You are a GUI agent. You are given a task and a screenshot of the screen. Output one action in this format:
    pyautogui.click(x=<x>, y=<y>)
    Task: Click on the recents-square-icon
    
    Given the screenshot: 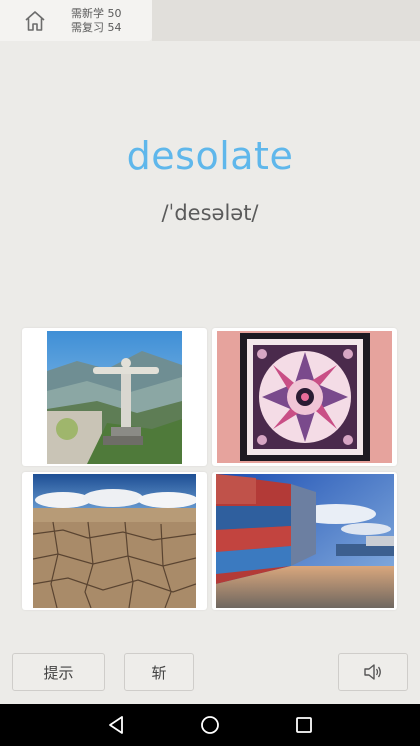 What is the action you would take?
    pyautogui.click(x=304, y=725)
    